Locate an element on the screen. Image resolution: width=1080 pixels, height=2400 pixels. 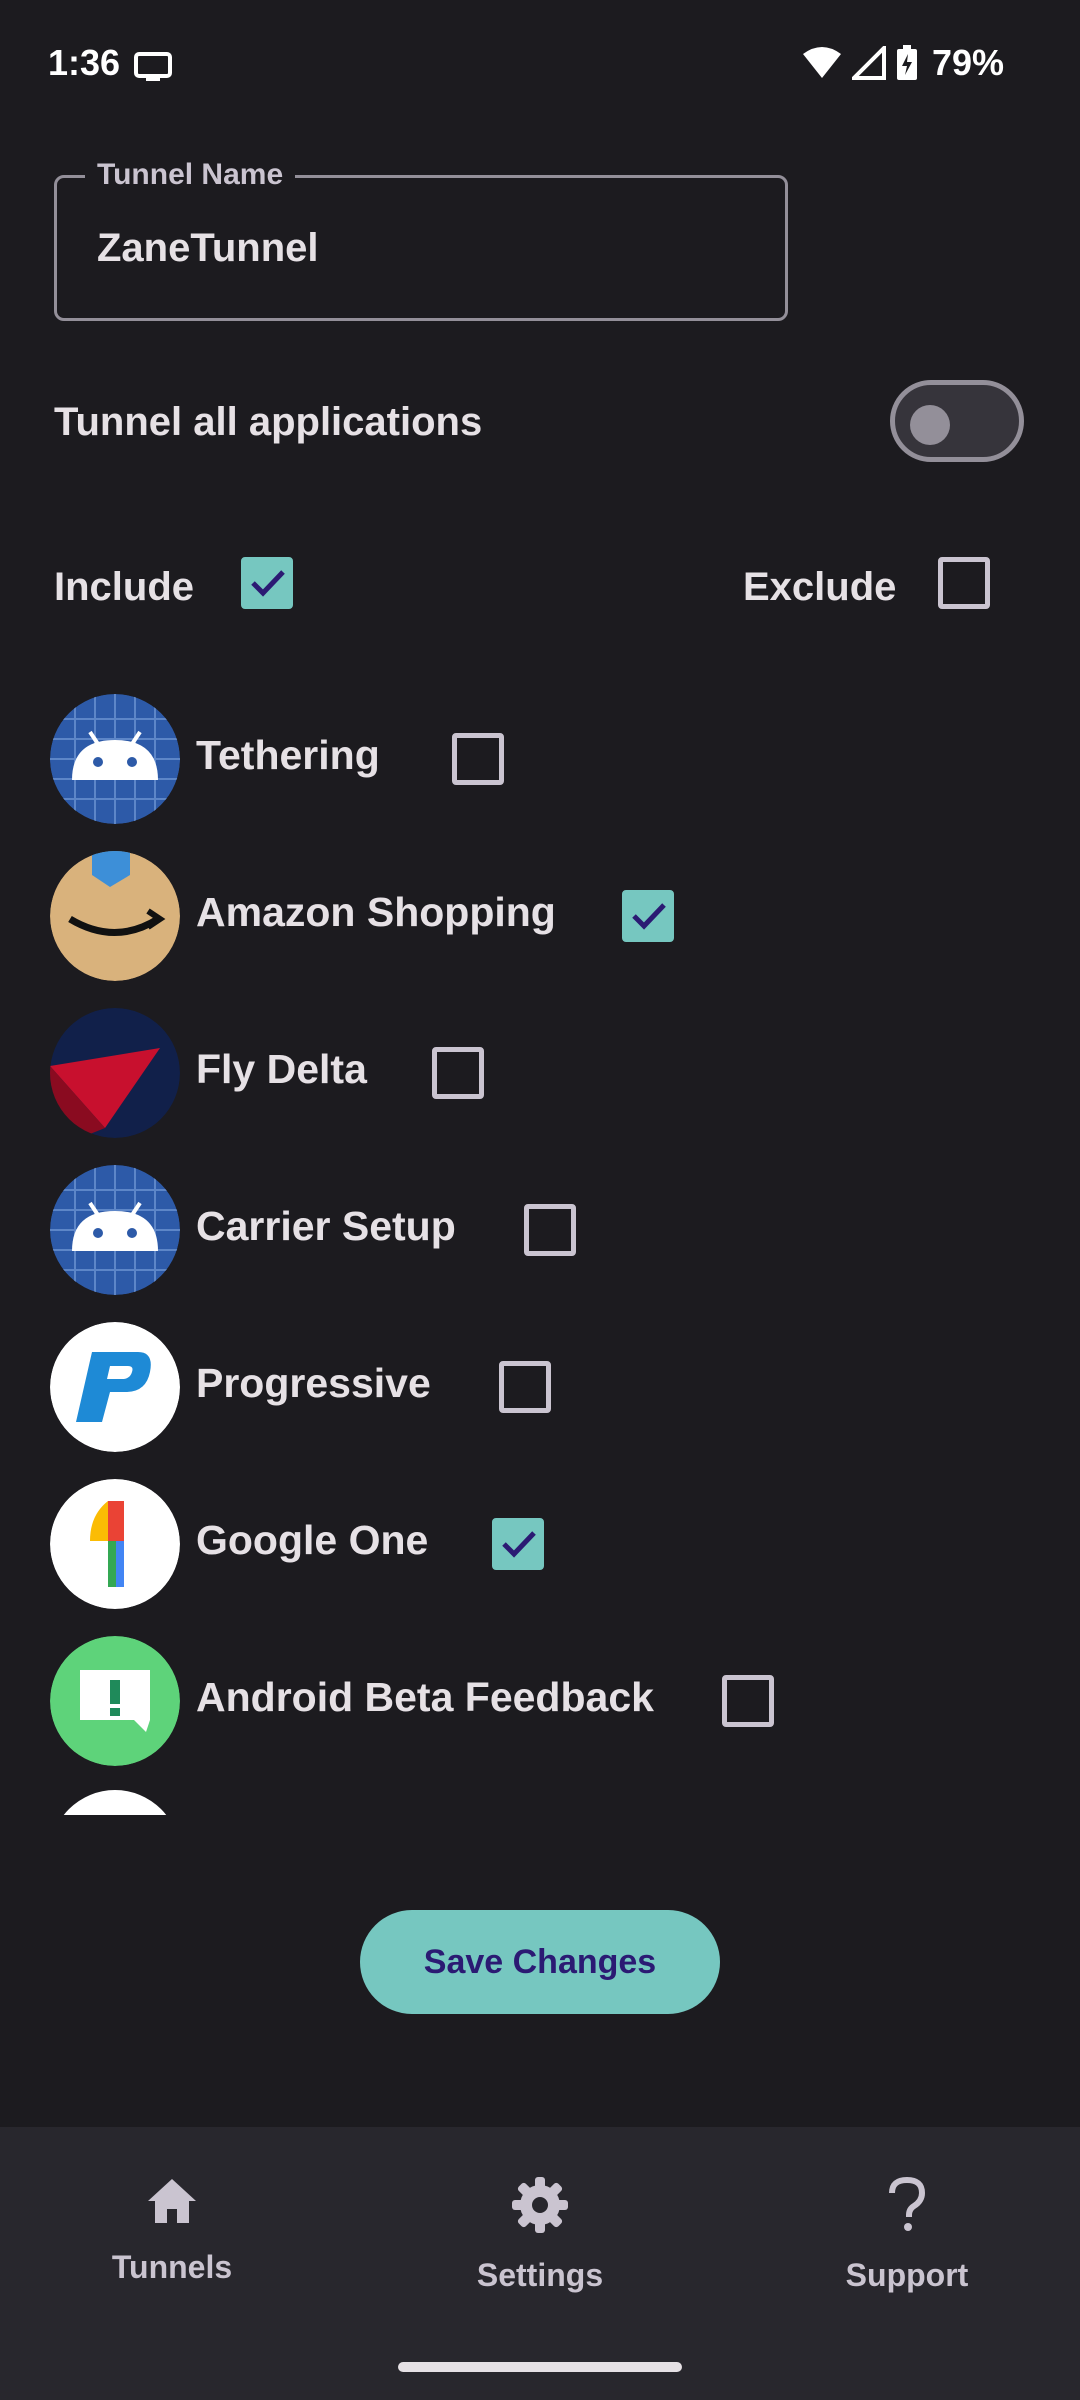
nav-item-support: Support is located at coordinates (907, 2257).